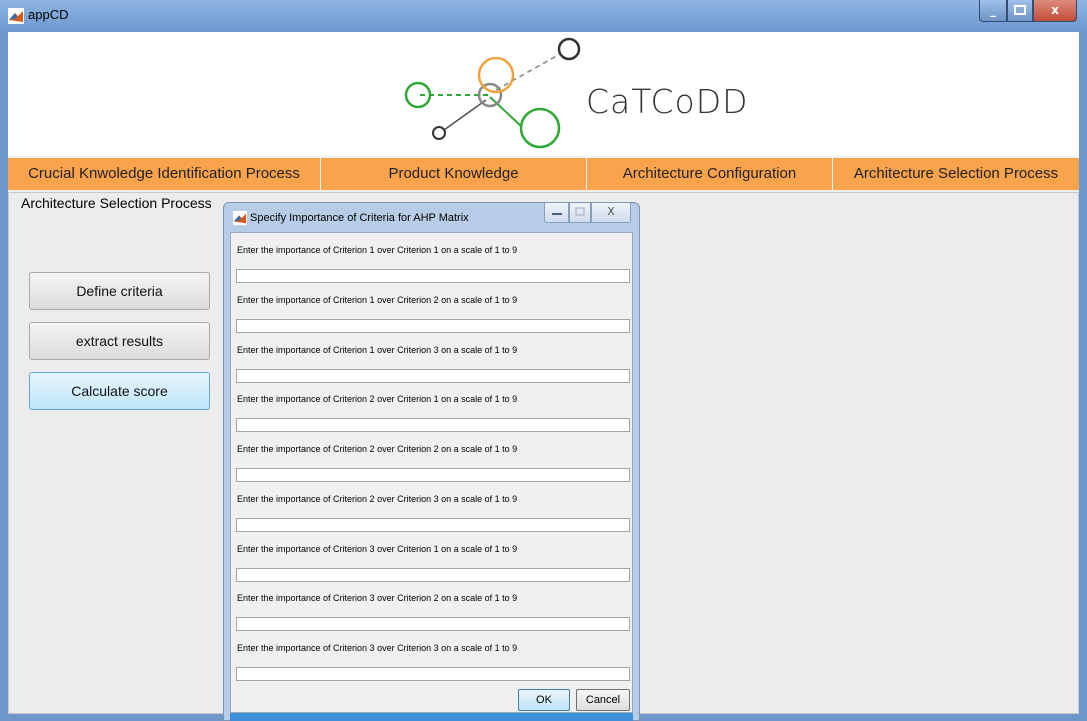 The height and width of the screenshot is (721, 1087). I want to click on dialog-close-button: X, so click(611, 213).